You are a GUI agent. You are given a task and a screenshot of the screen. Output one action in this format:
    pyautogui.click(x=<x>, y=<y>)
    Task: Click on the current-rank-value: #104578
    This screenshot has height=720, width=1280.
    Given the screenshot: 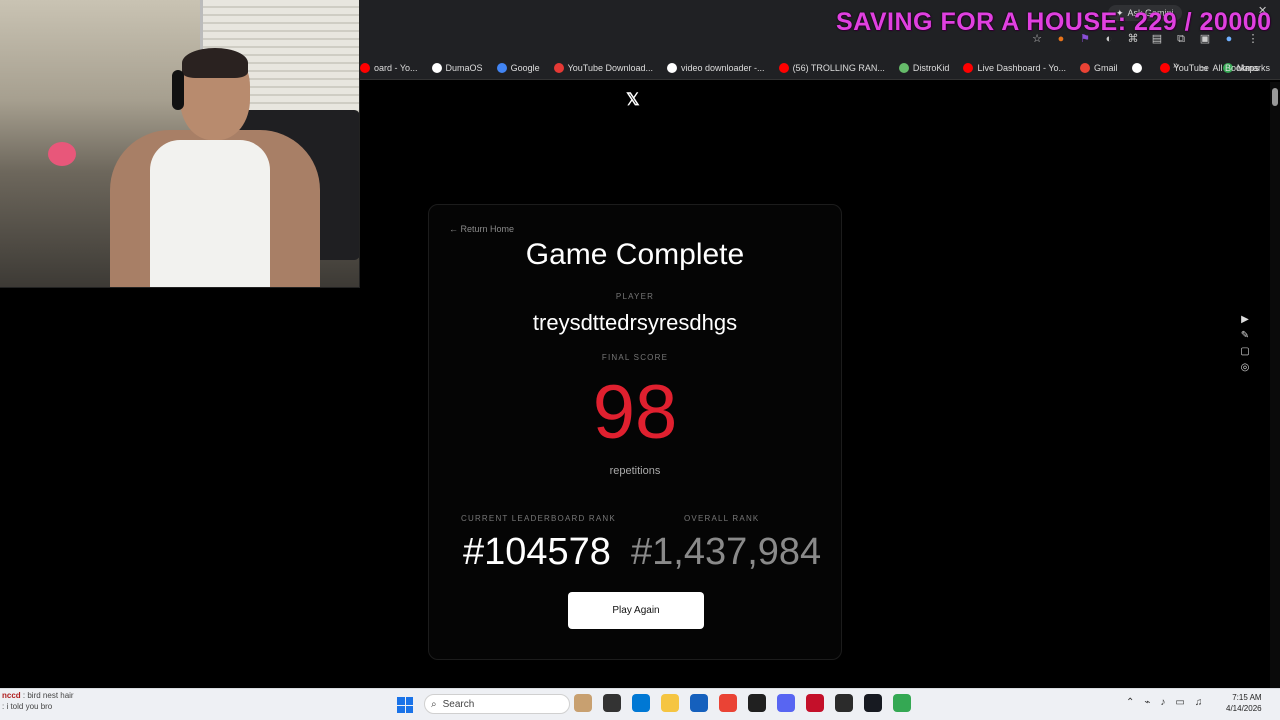 What is the action you would take?
    pyautogui.click(x=537, y=552)
    